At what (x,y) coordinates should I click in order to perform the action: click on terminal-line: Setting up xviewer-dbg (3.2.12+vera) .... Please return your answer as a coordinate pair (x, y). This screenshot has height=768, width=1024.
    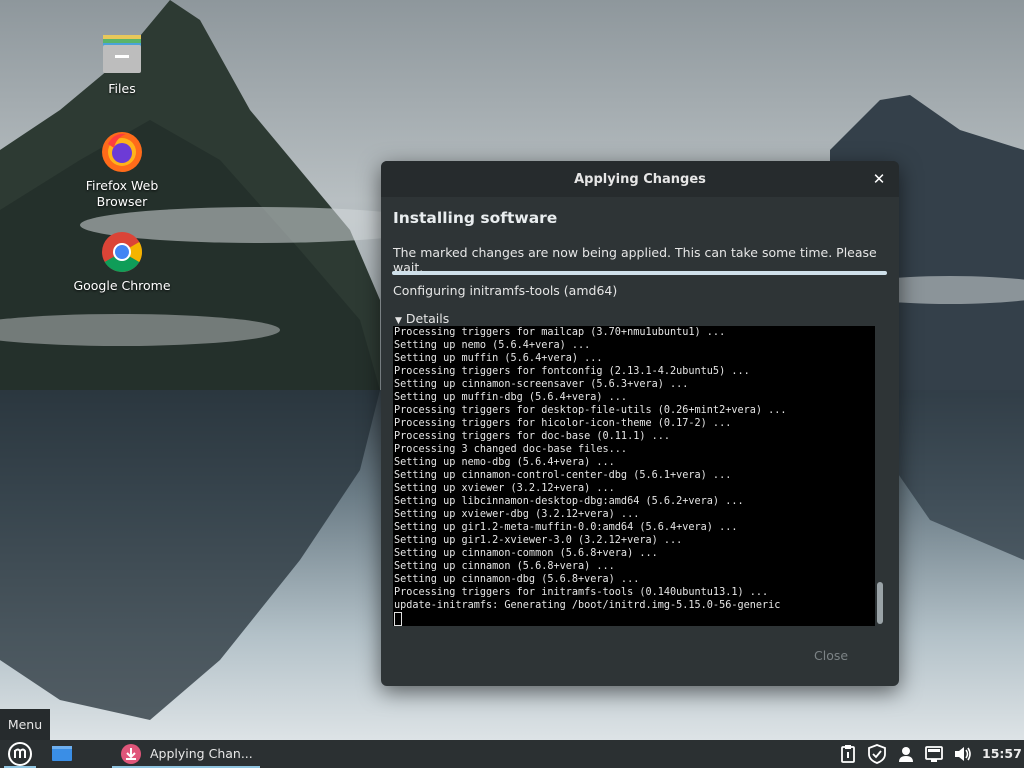
    Looking at the image, I should click on (517, 514).